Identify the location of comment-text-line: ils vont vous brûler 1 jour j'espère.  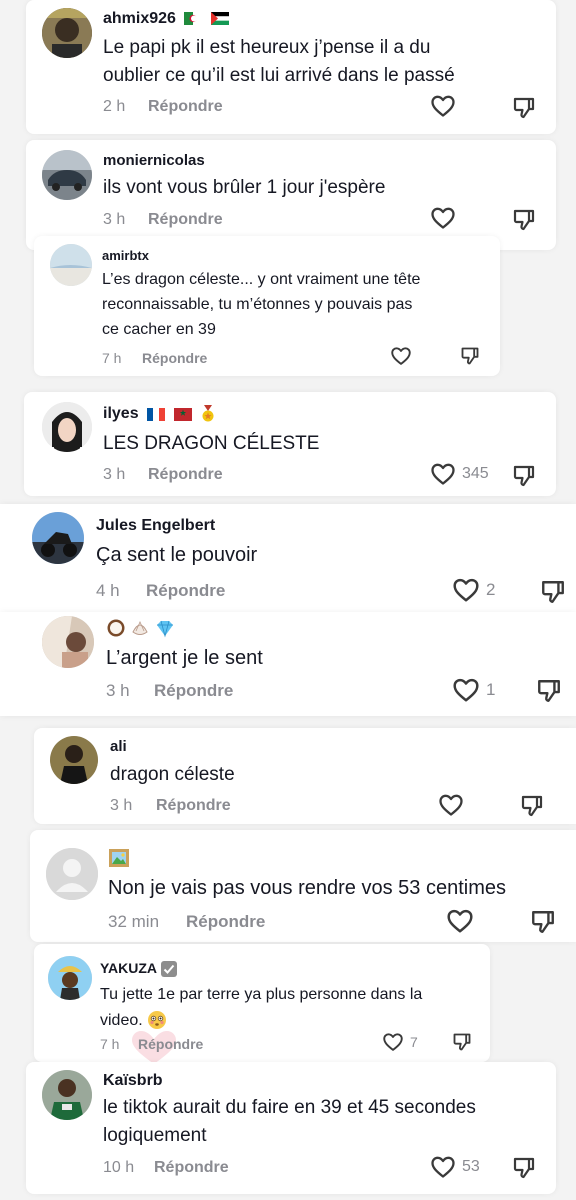
(244, 187).